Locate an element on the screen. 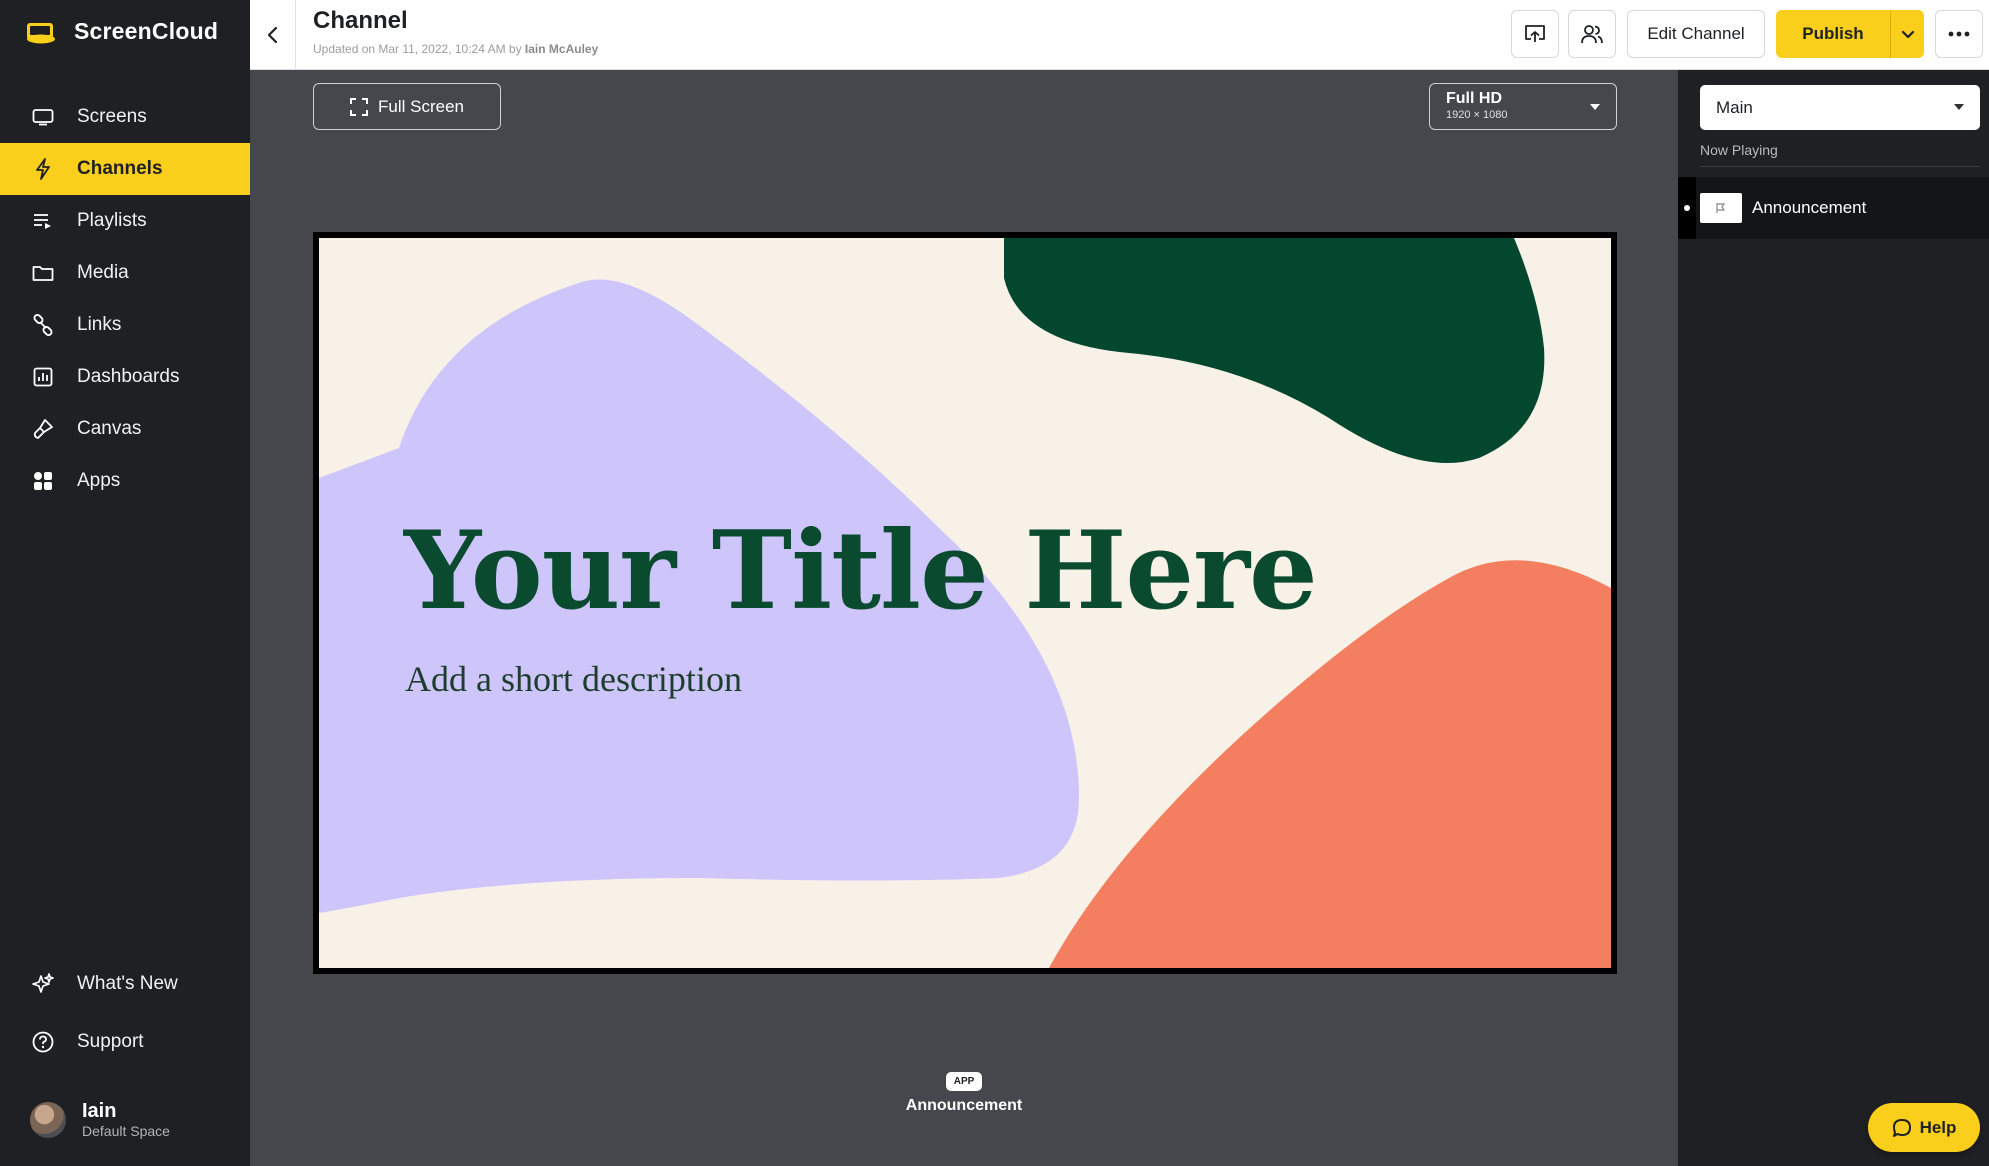  sidebar-item-playlists: Playlists is located at coordinates (125, 221).